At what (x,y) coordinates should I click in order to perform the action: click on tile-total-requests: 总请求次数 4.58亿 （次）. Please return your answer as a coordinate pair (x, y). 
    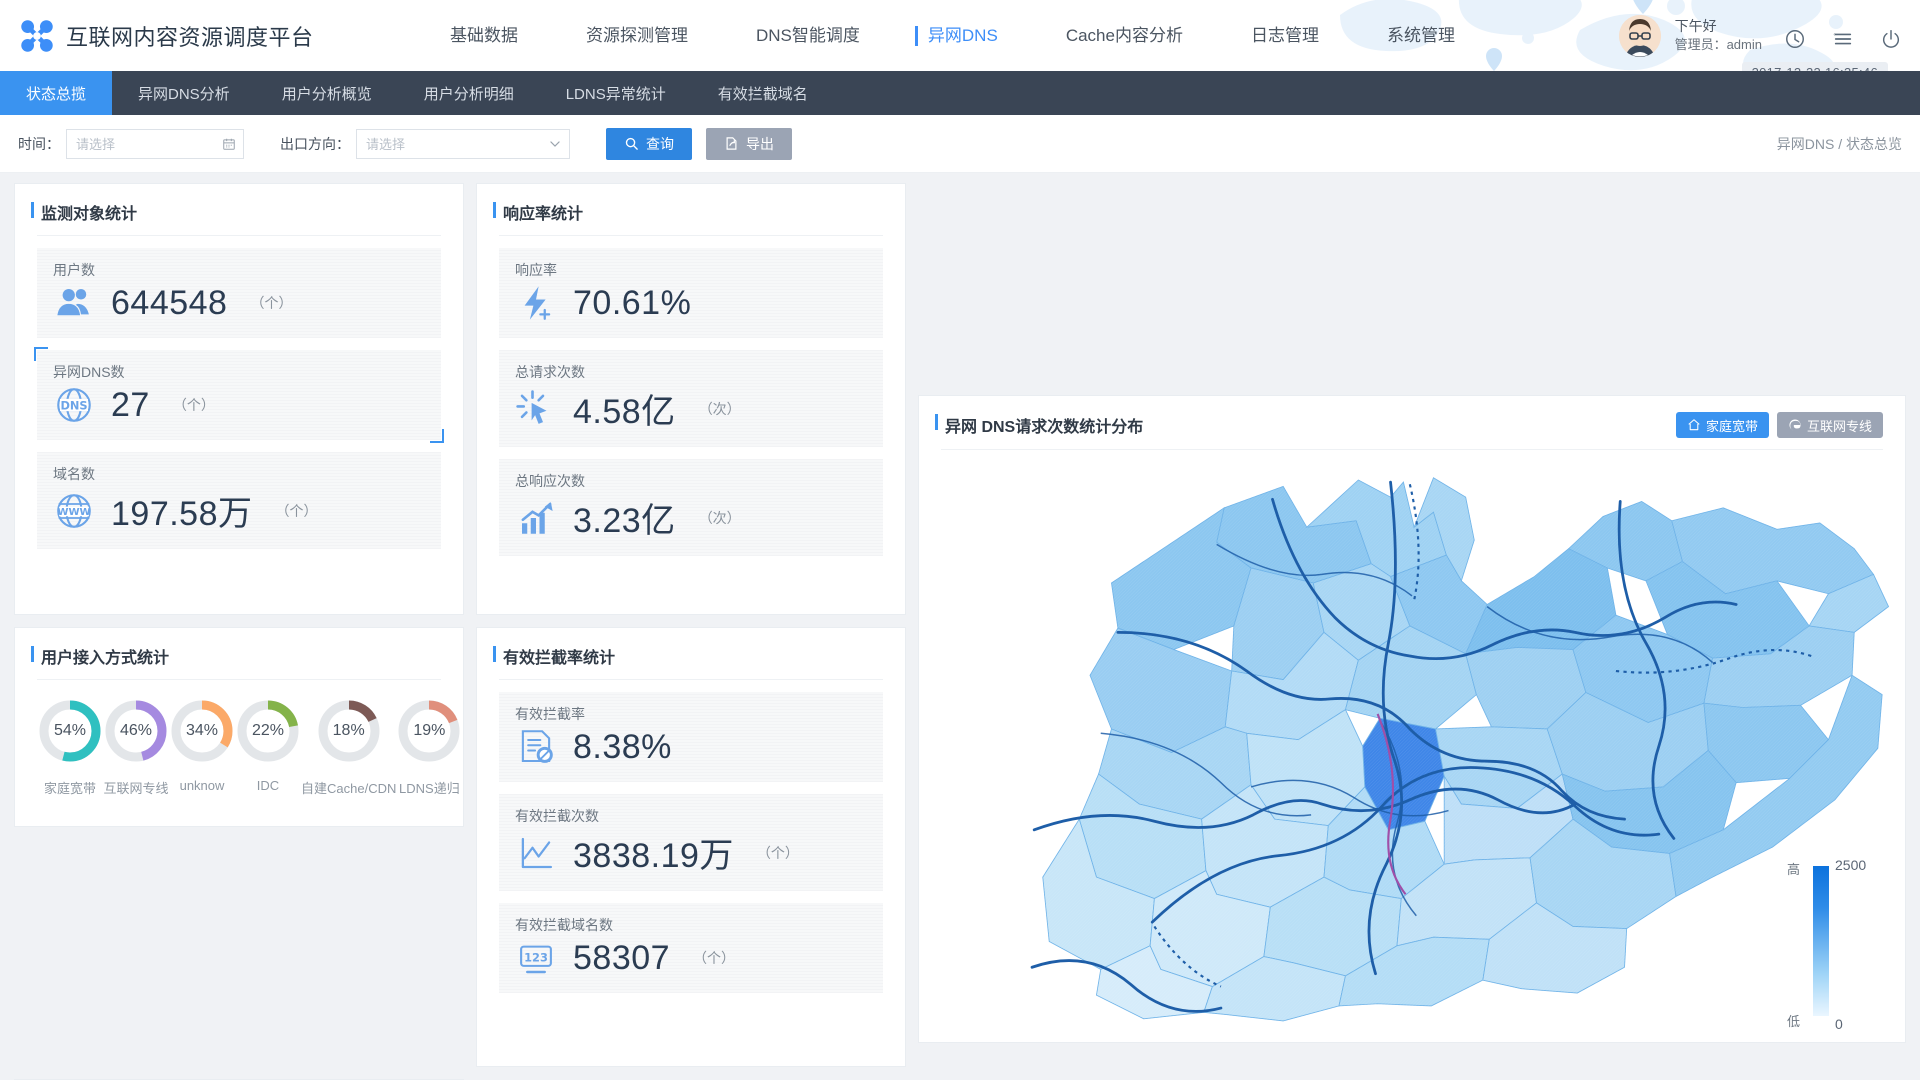
    Looking at the image, I should click on (691, 398).